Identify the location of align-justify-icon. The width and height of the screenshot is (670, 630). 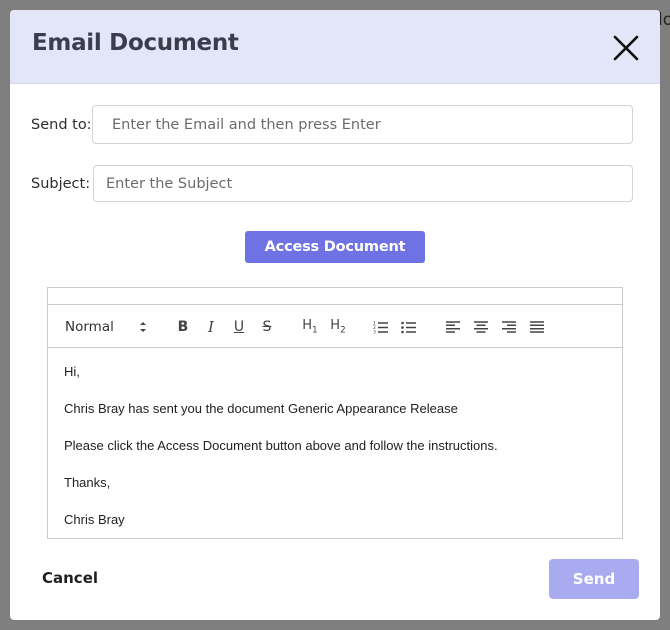
(537, 327).